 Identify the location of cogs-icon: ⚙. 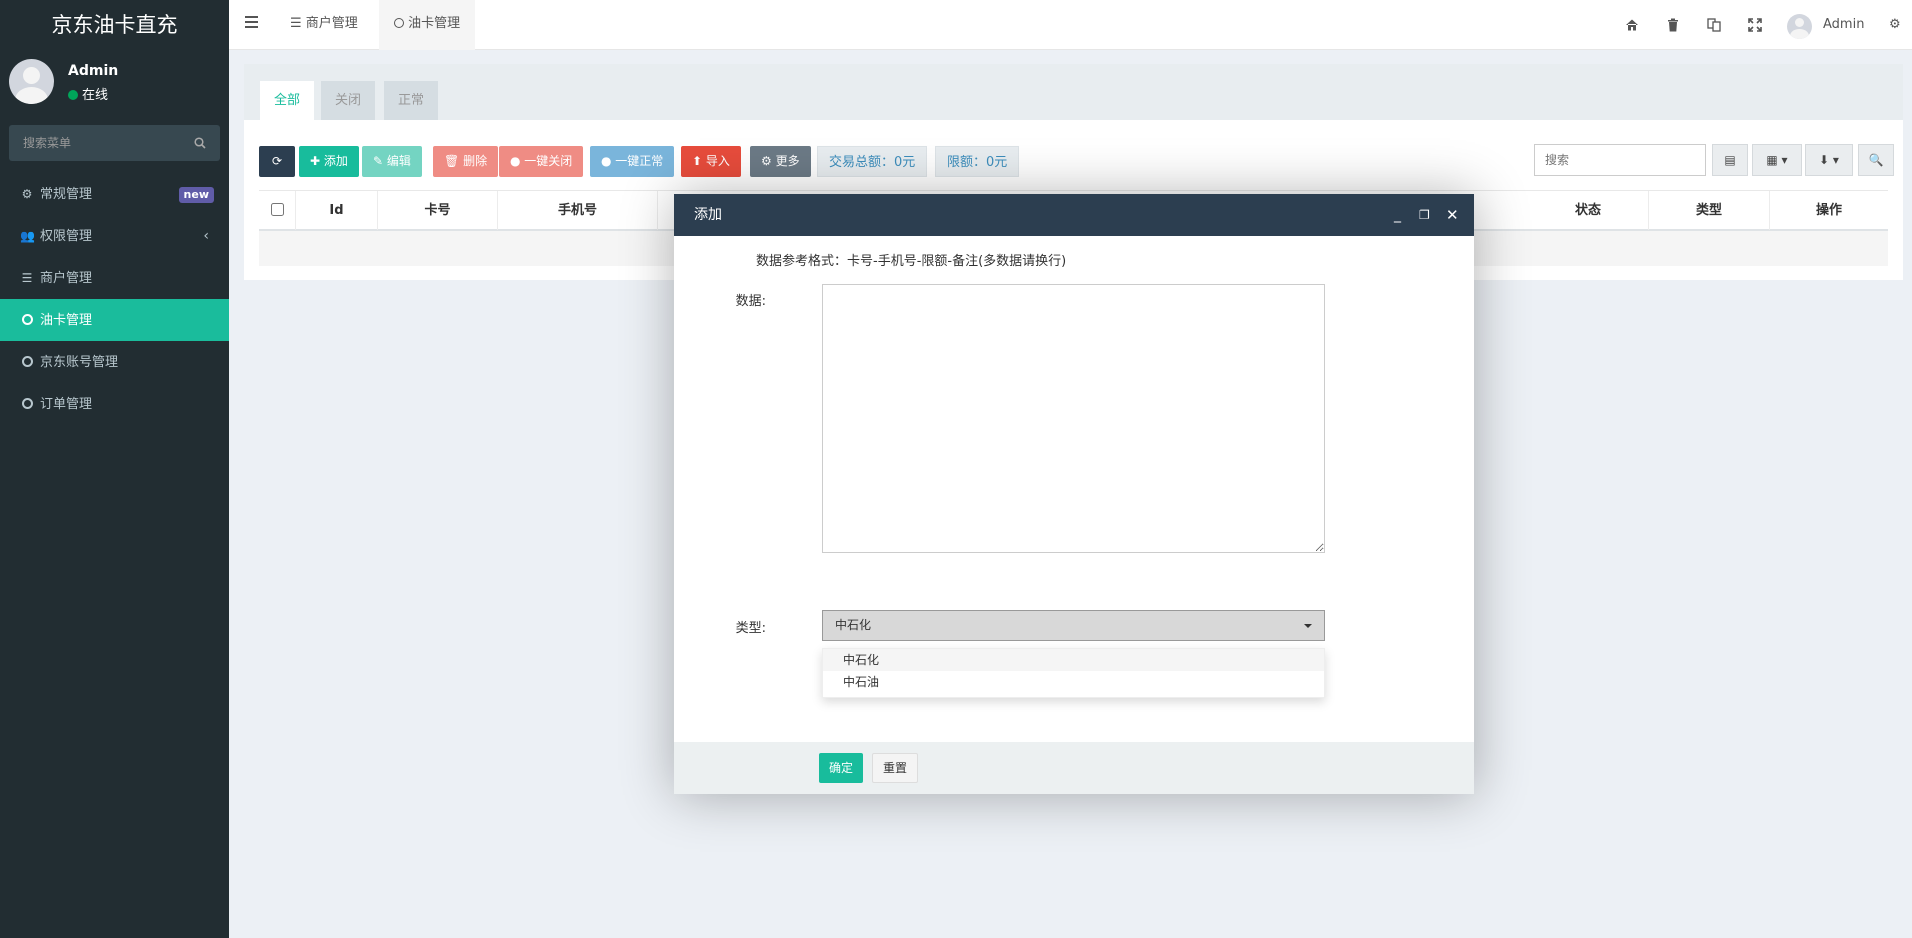
(27, 194).